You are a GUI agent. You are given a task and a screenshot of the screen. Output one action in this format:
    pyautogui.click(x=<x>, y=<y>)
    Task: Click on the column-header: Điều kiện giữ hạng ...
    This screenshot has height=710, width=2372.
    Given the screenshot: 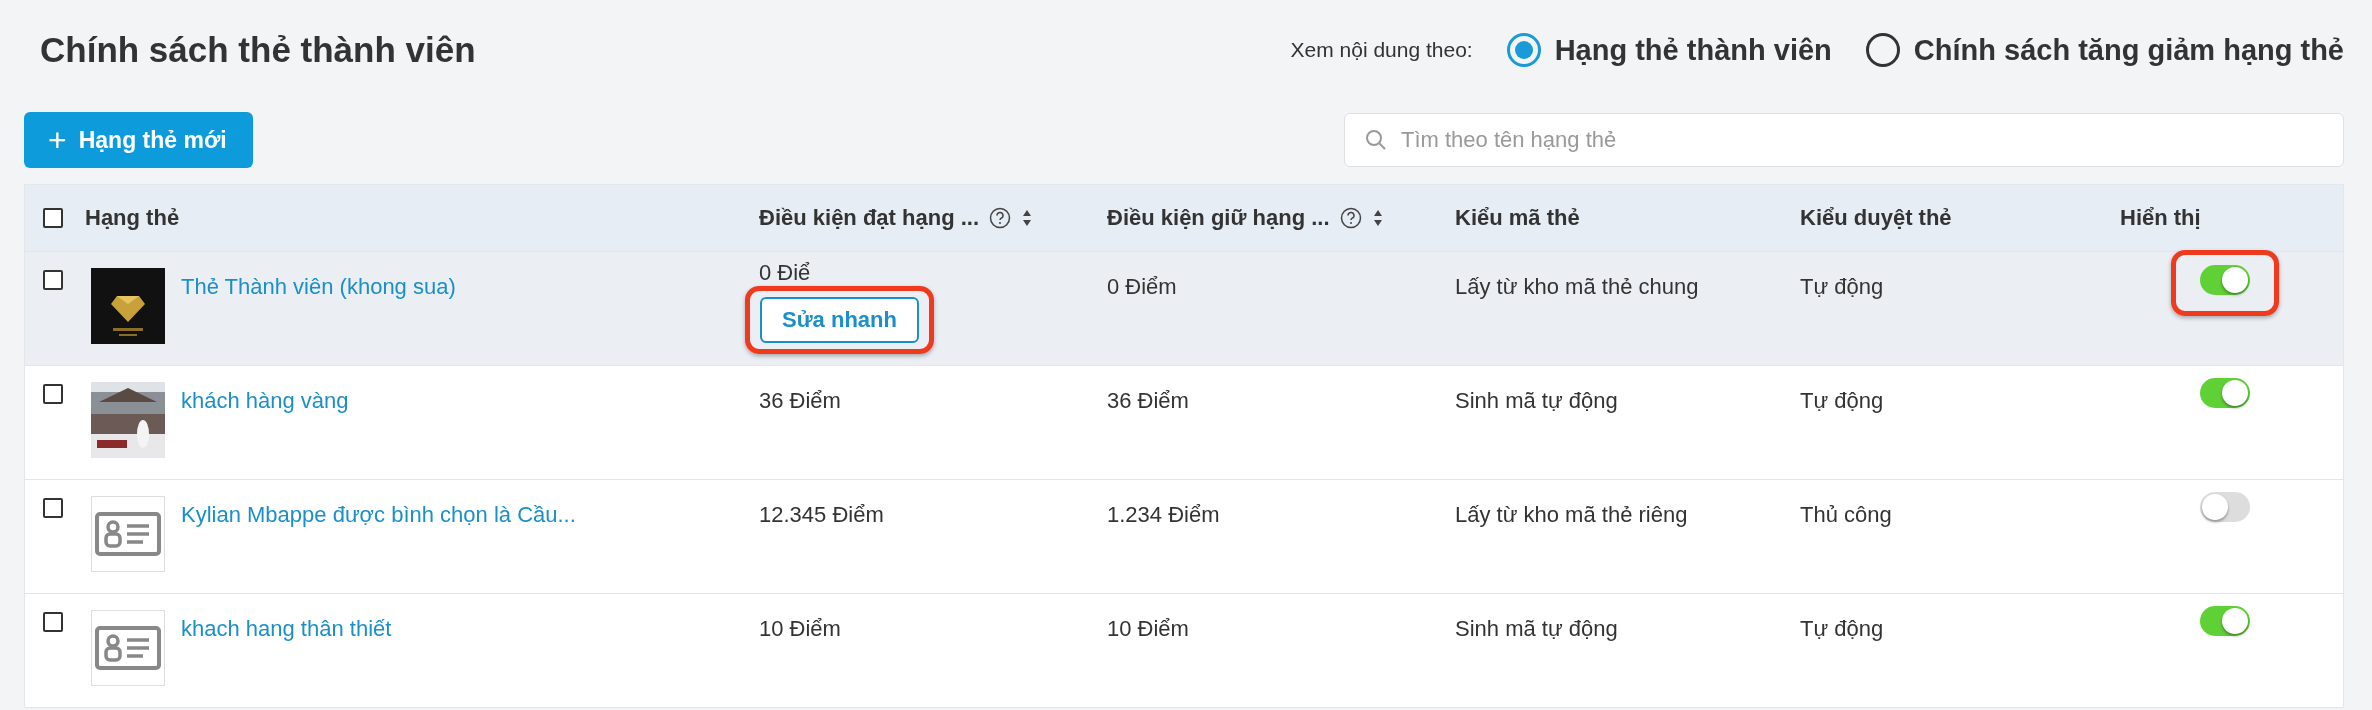 What is the action you would take?
    pyautogui.click(x=1218, y=218)
    